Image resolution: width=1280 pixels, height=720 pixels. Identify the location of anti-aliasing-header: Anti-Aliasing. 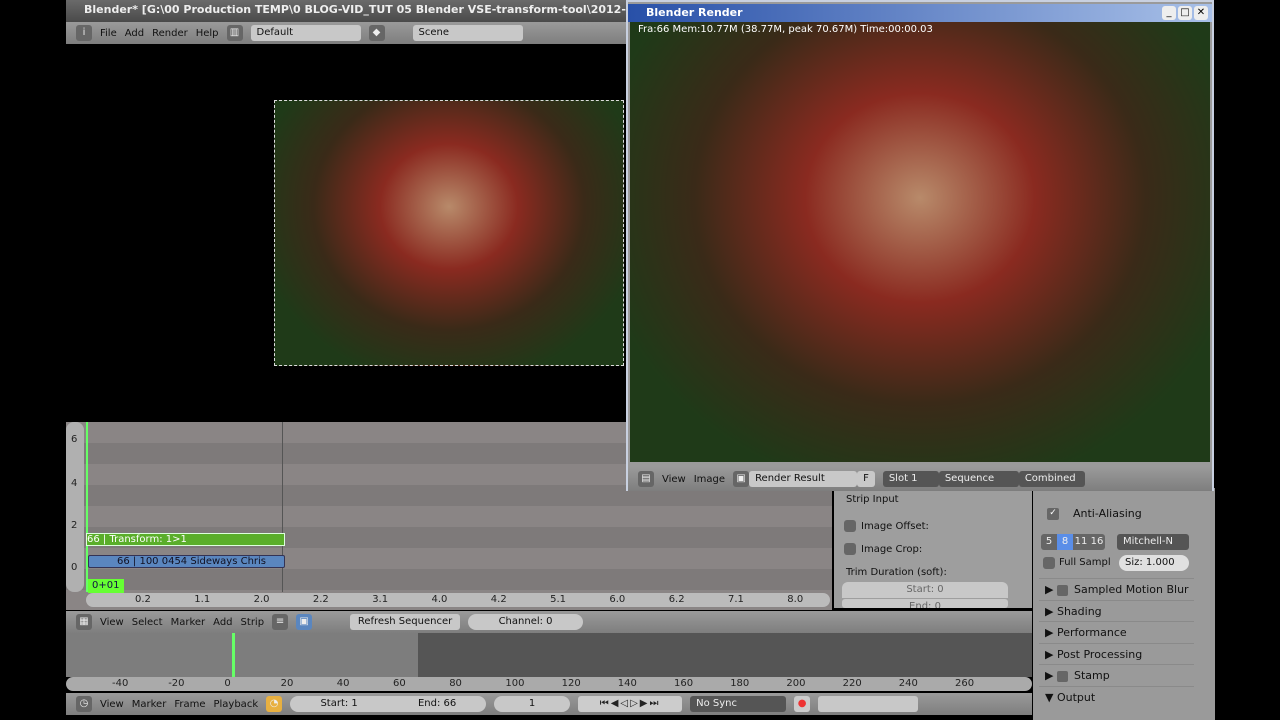
(1107, 513).